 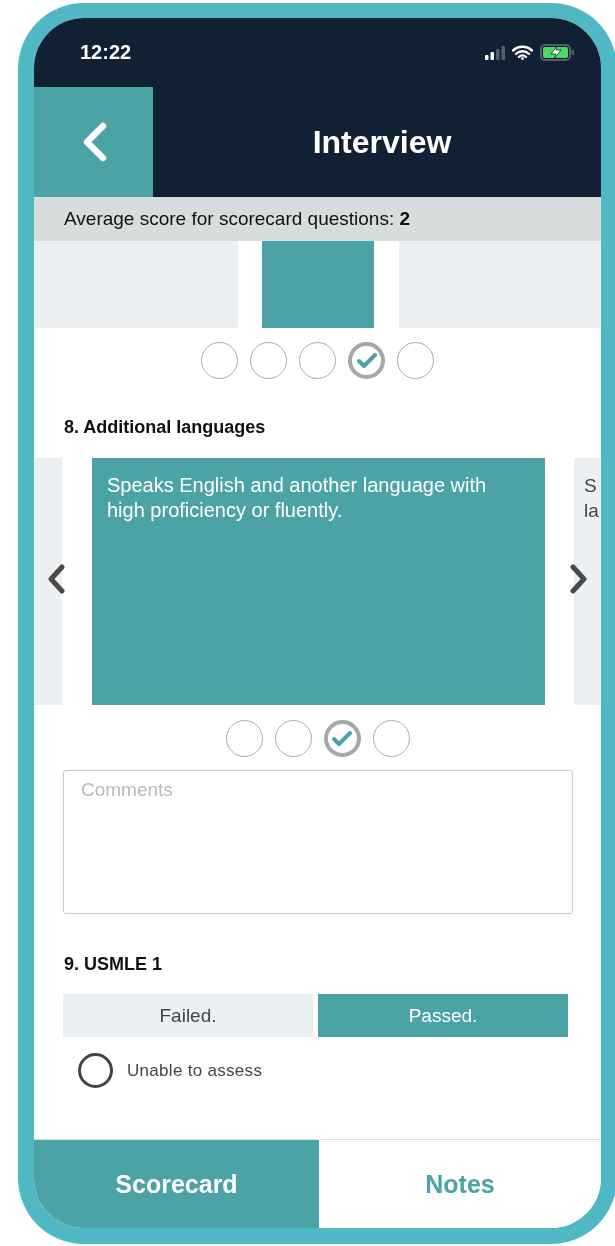 What do you see at coordinates (95, 1070) in the screenshot?
I see `radio-button` at bounding box center [95, 1070].